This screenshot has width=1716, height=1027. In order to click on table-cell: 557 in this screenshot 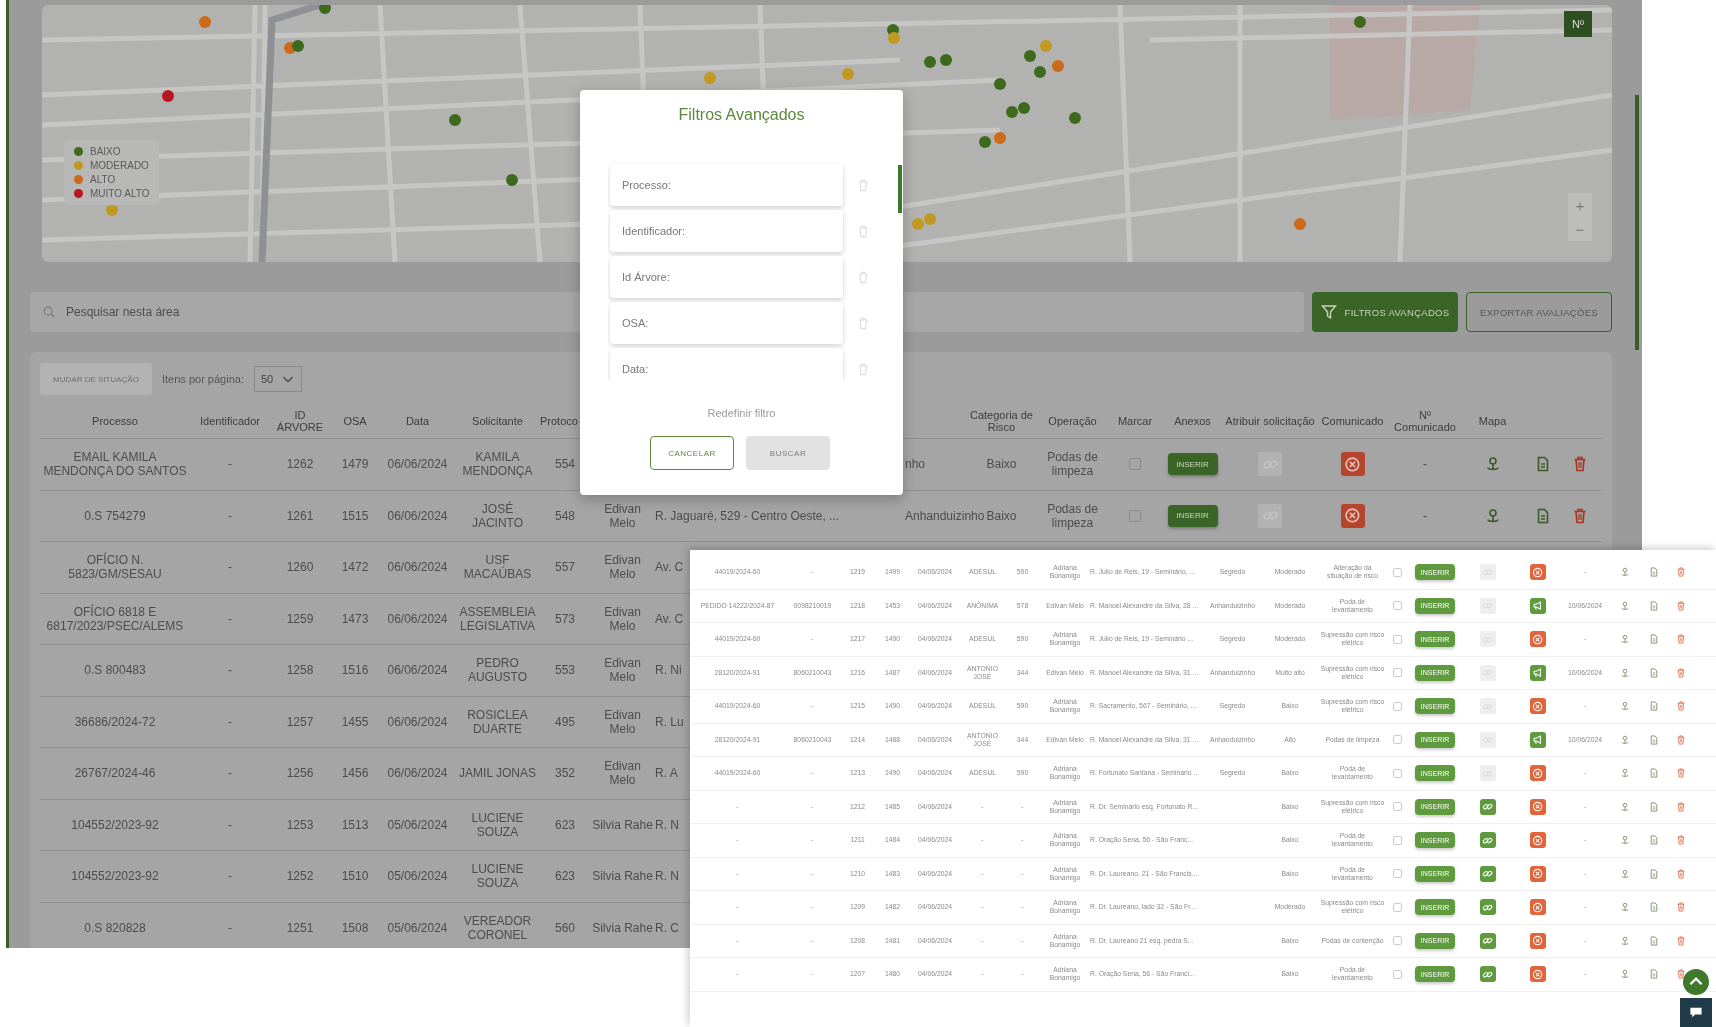, I will do `click(565, 567)`.